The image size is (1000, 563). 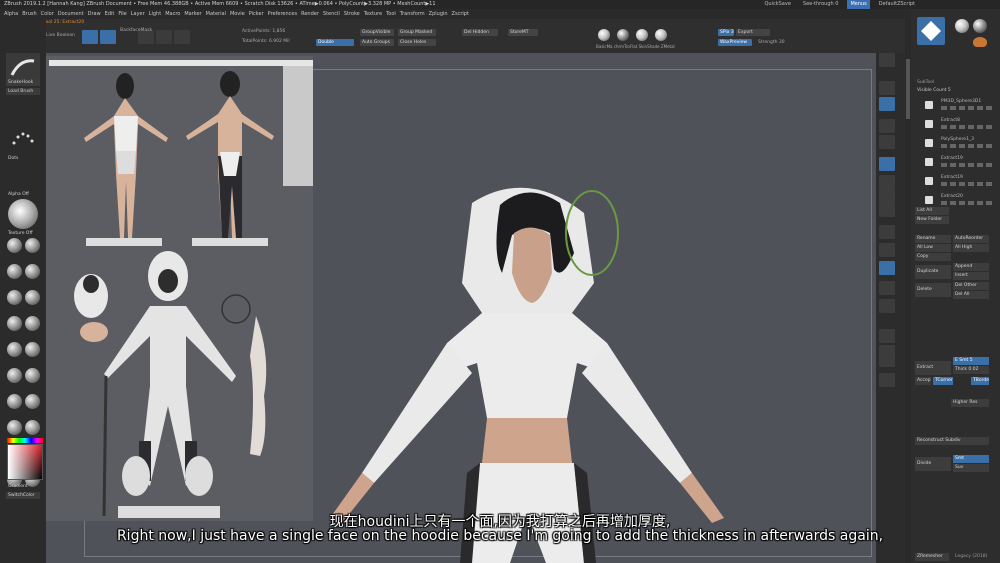 I want to click on menu-item: File, so click(x=122, y=14).